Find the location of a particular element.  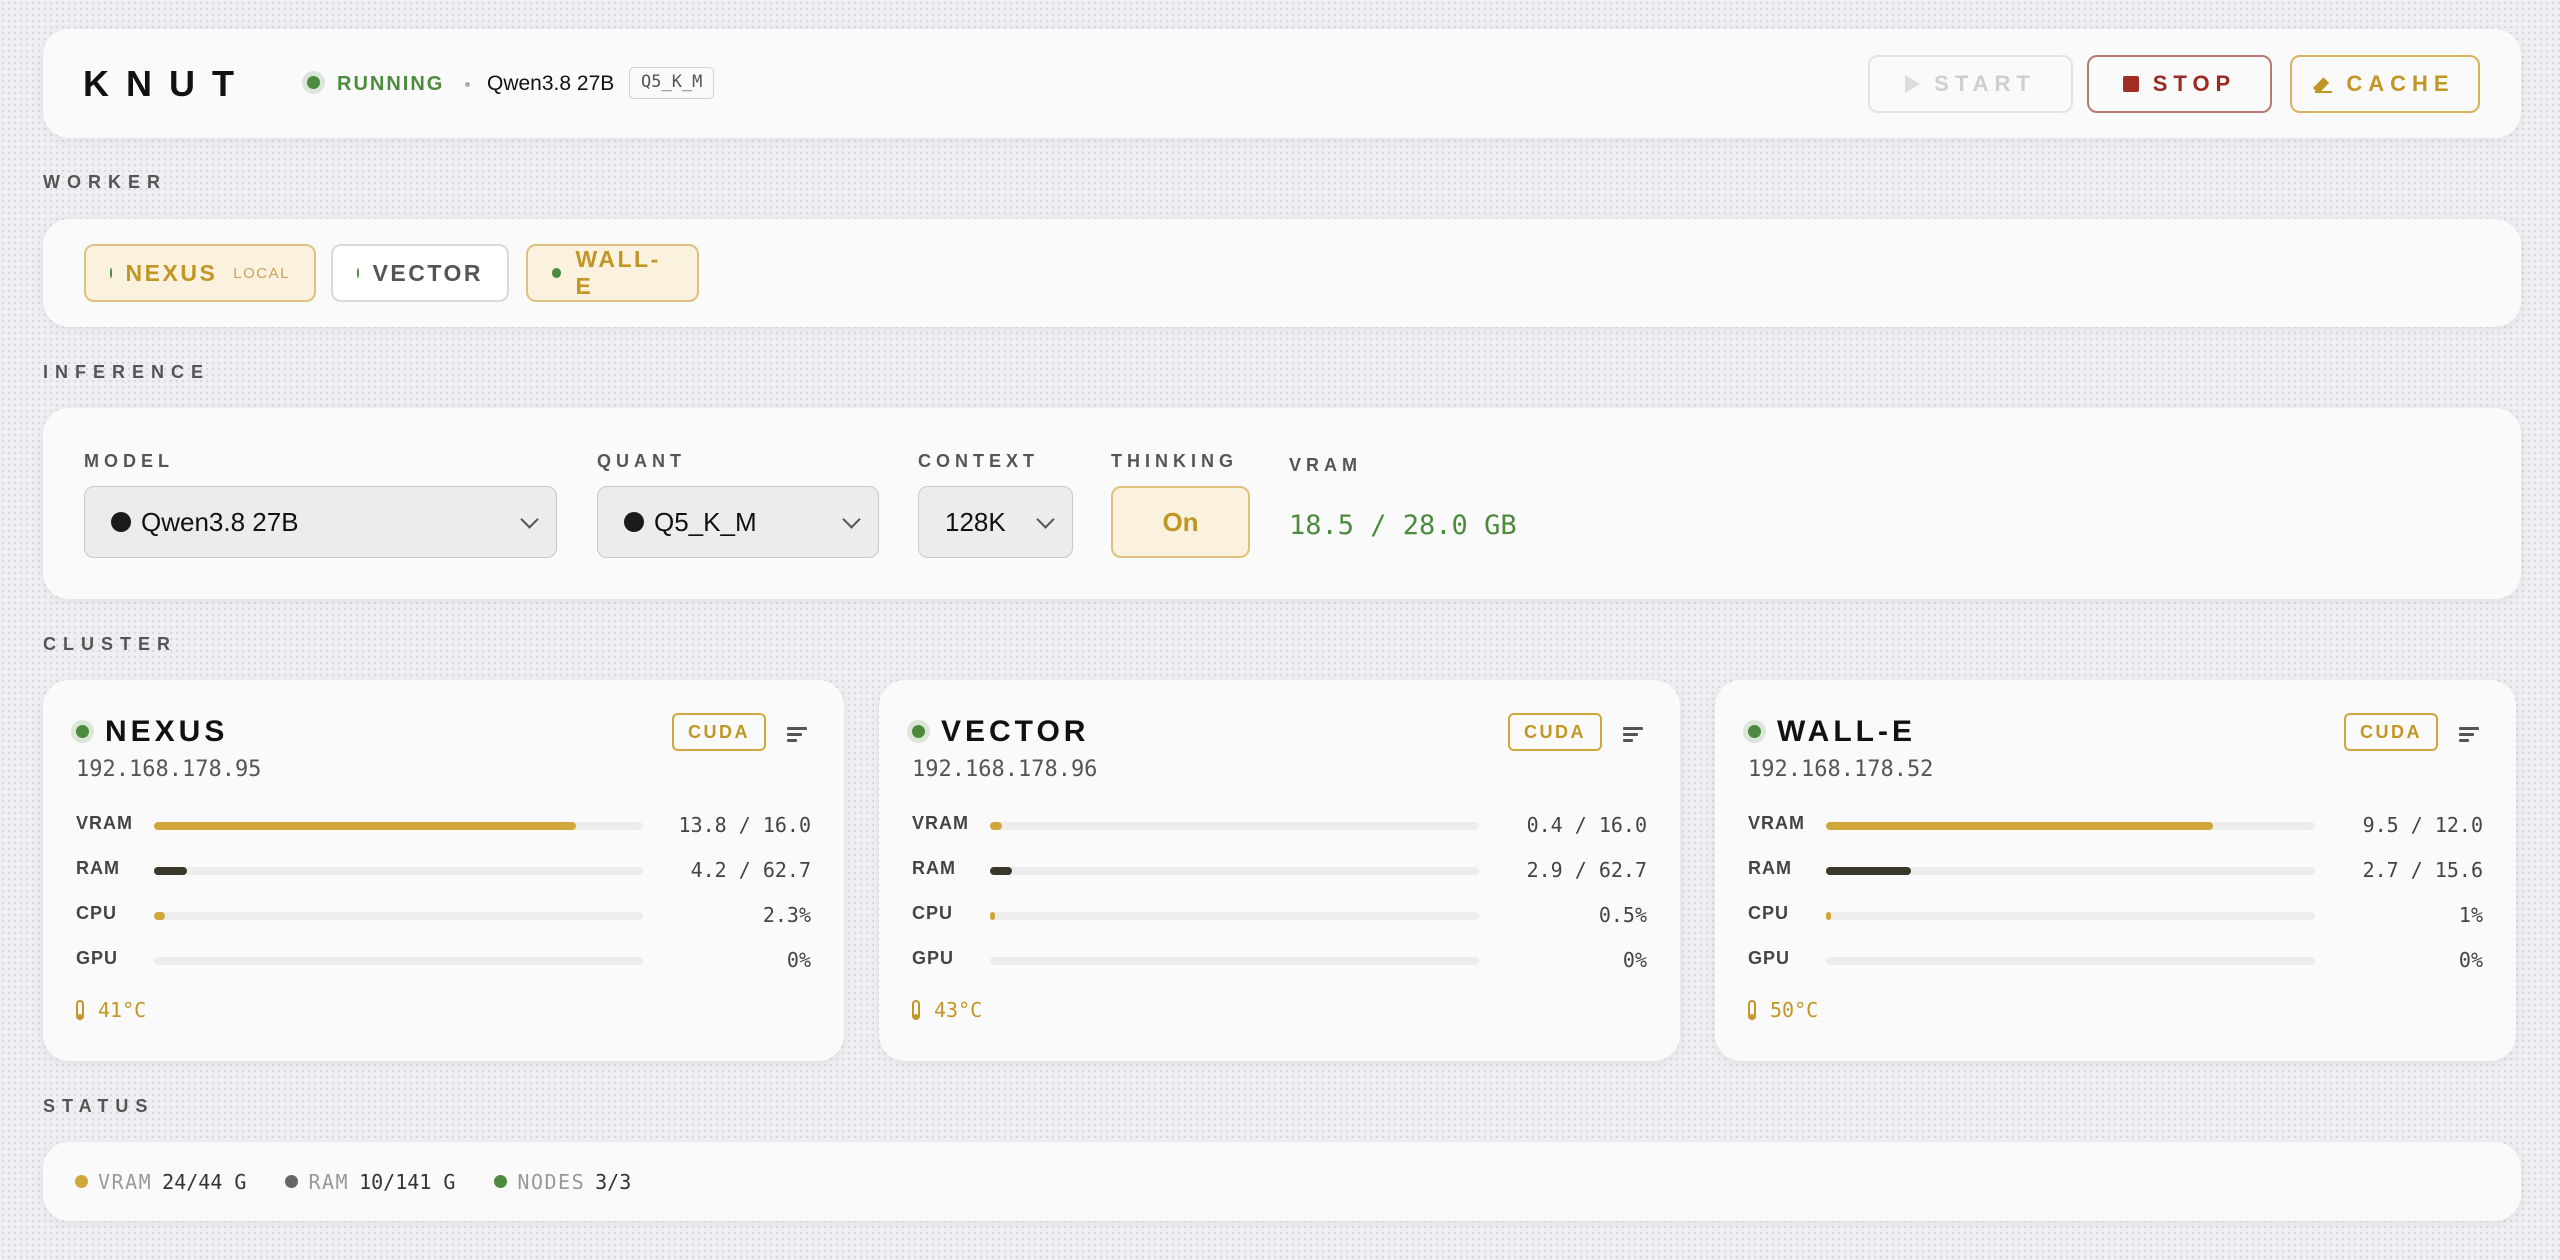

metric-value: 13.8 / 16.0 is located at coordinates (744, 825).